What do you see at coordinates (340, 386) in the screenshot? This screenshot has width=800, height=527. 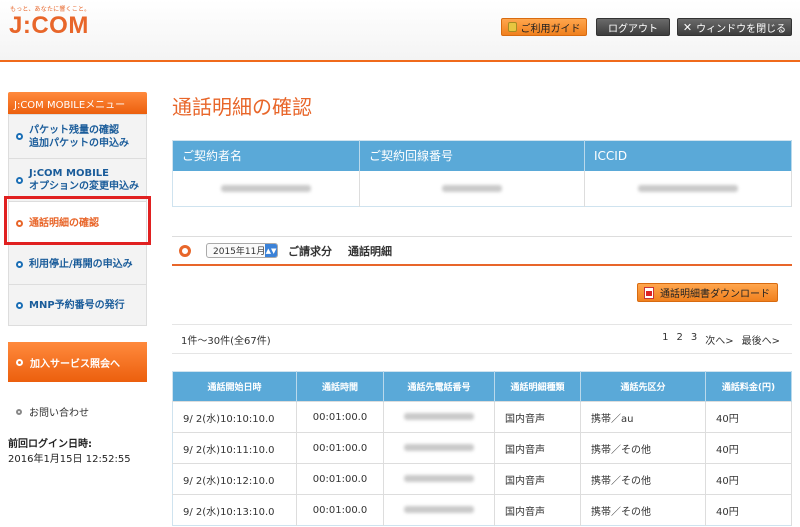 I see `col-header-duration: 通話時間` at bounding box center [340, 386].